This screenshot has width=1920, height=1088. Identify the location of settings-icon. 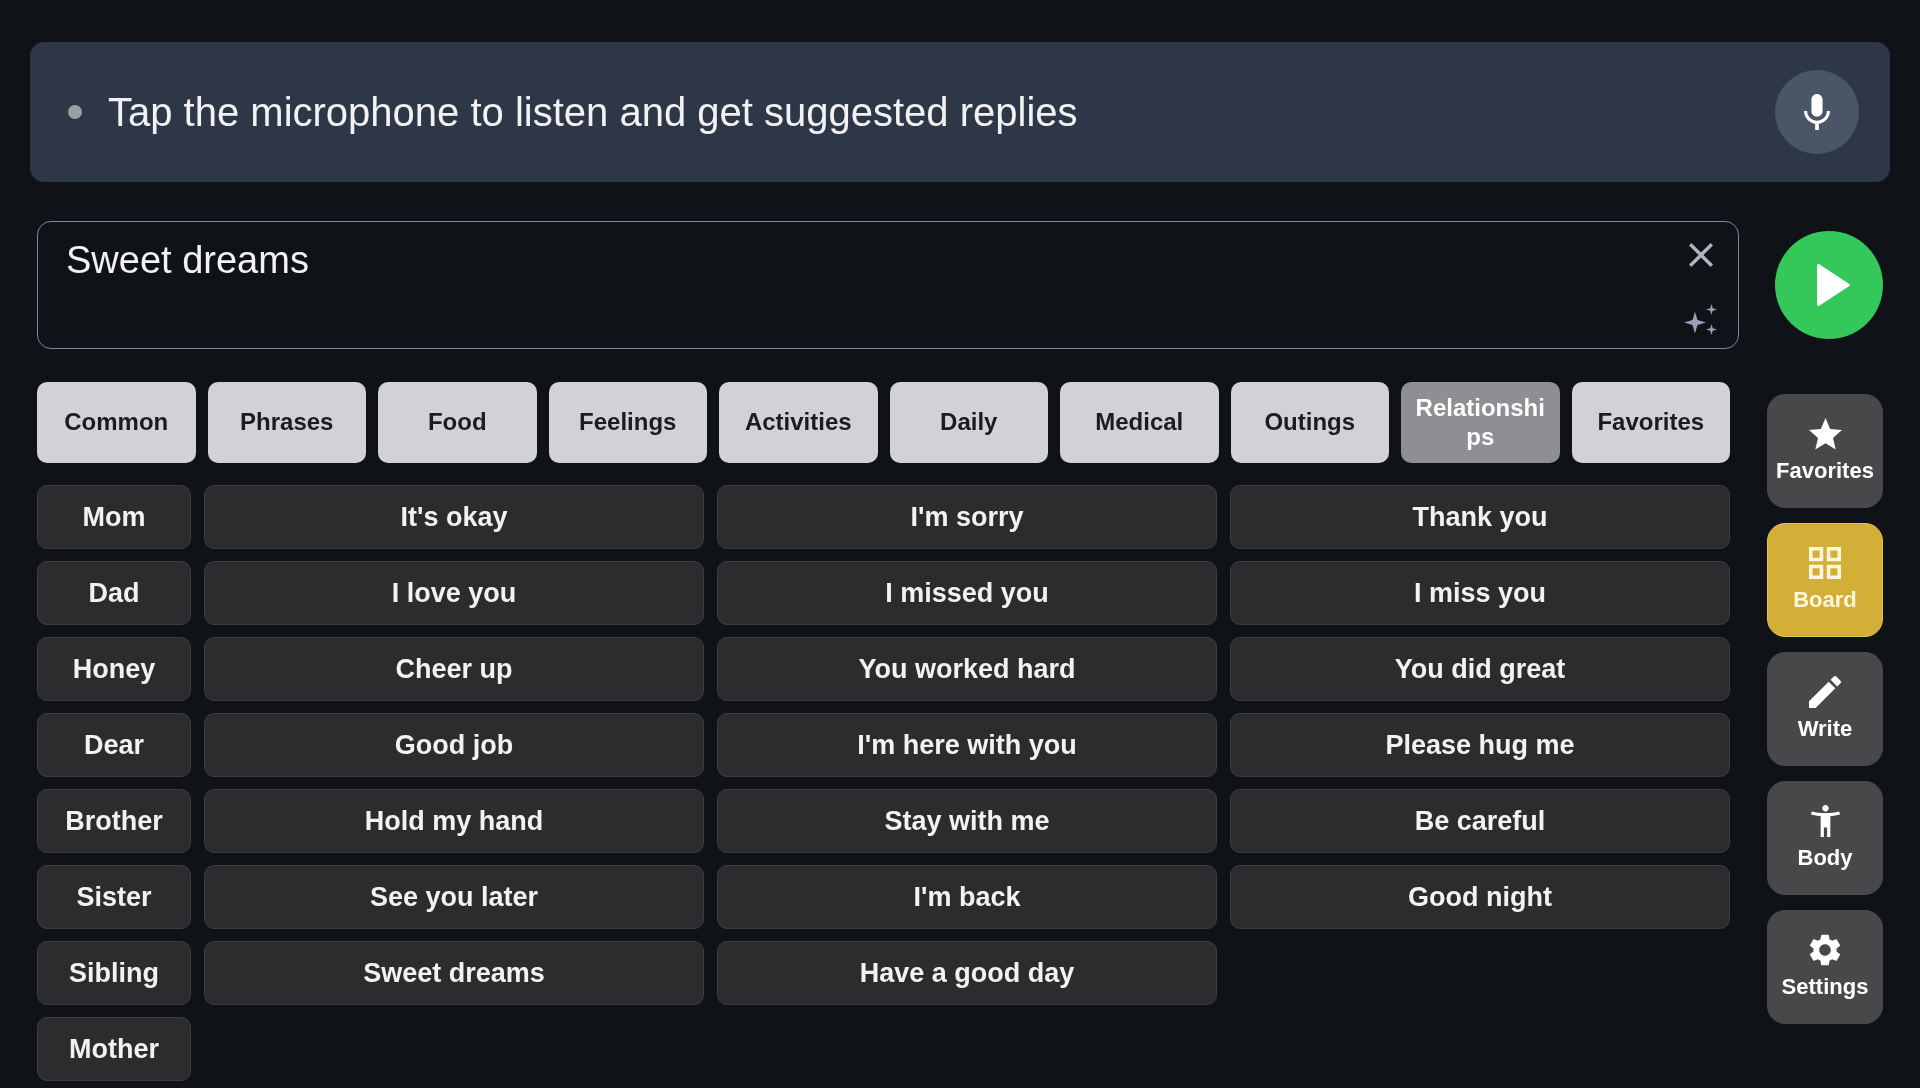
(1825, 950).